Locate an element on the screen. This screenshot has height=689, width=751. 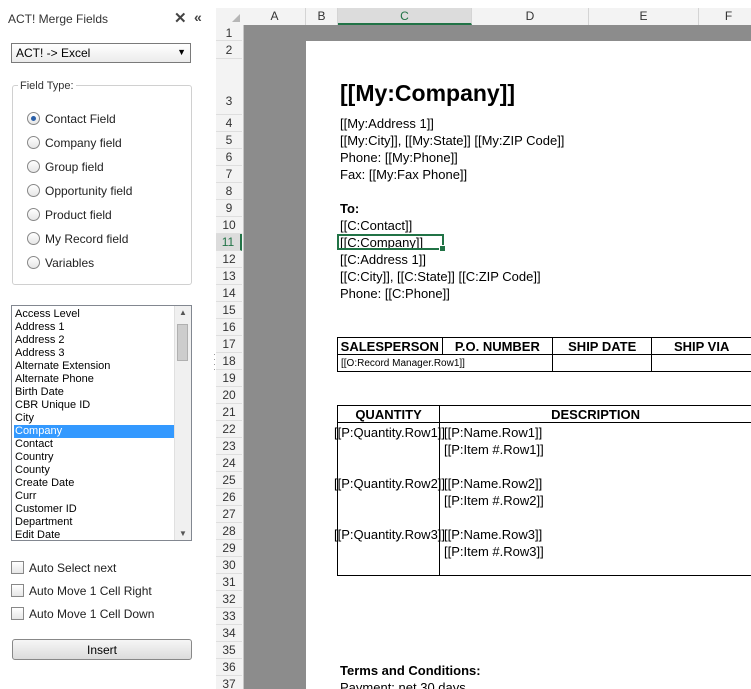
scroll-thumb is located at coordinates (182, 342).